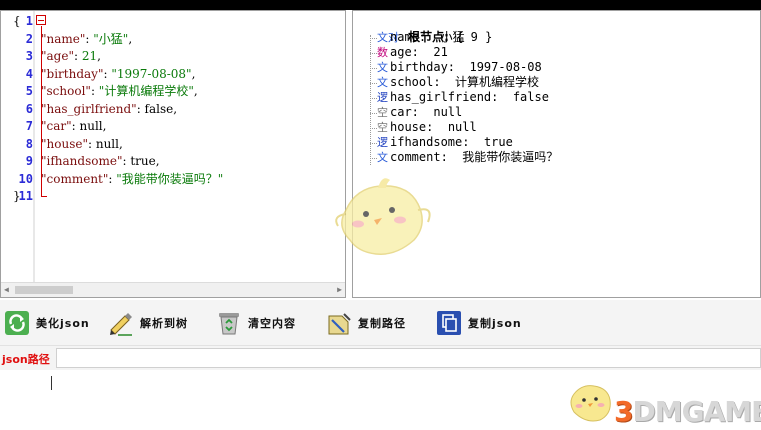 The image size is (761, 430). What do you see at coordinates (89, 126) in the screenshot?
I see `code-token: : null,` at bounding box center [89, 126].